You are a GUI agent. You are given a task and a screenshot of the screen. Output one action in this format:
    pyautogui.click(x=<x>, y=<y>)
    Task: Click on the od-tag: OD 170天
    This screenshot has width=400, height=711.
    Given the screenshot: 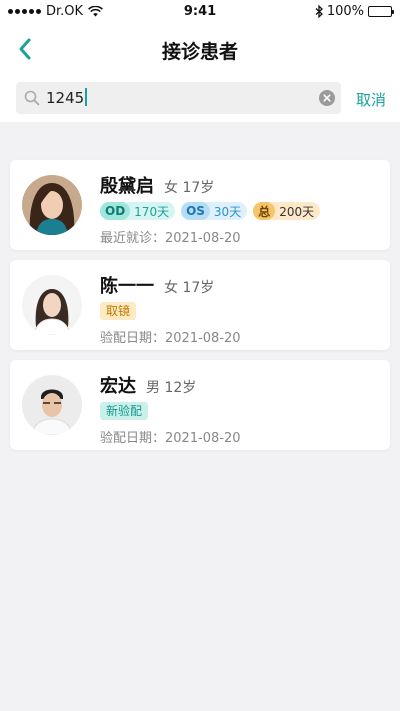 What is the action you would take?
    pyautogui.click(x=138, y=211)
    